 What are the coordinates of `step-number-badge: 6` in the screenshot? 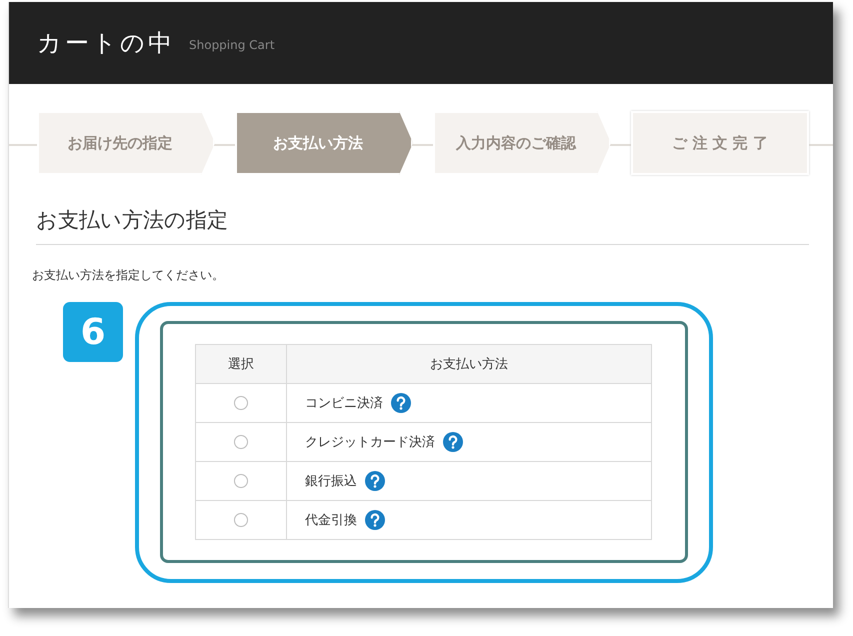 It's located at (93, 332).